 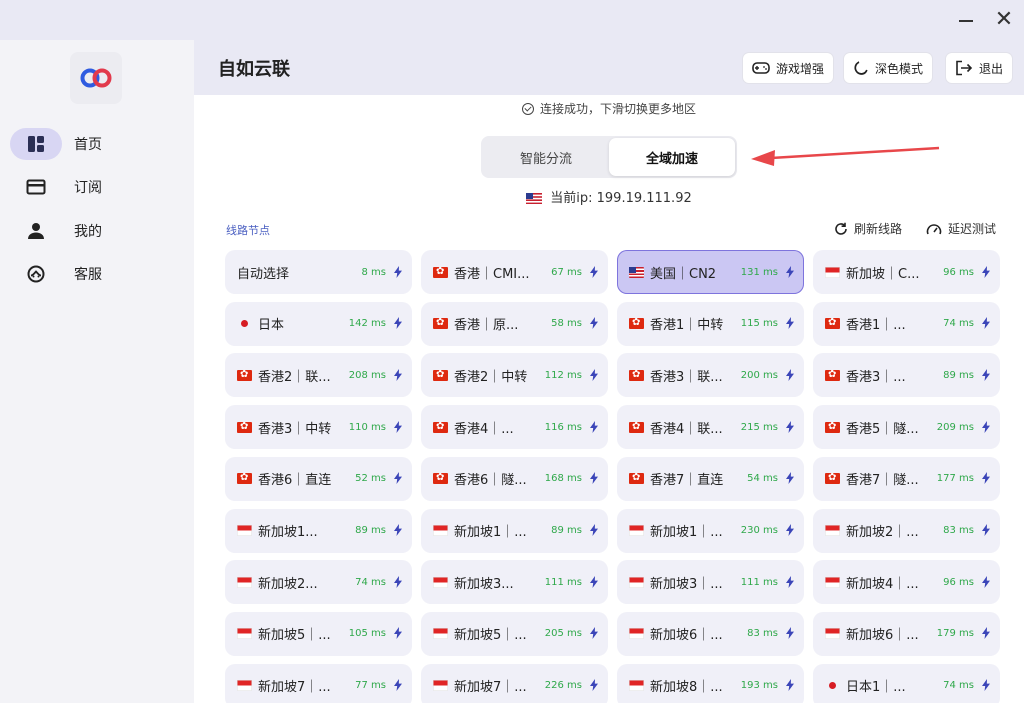 I want to click on game-boost-button: 游戏增强, so click(x=788, y=68).